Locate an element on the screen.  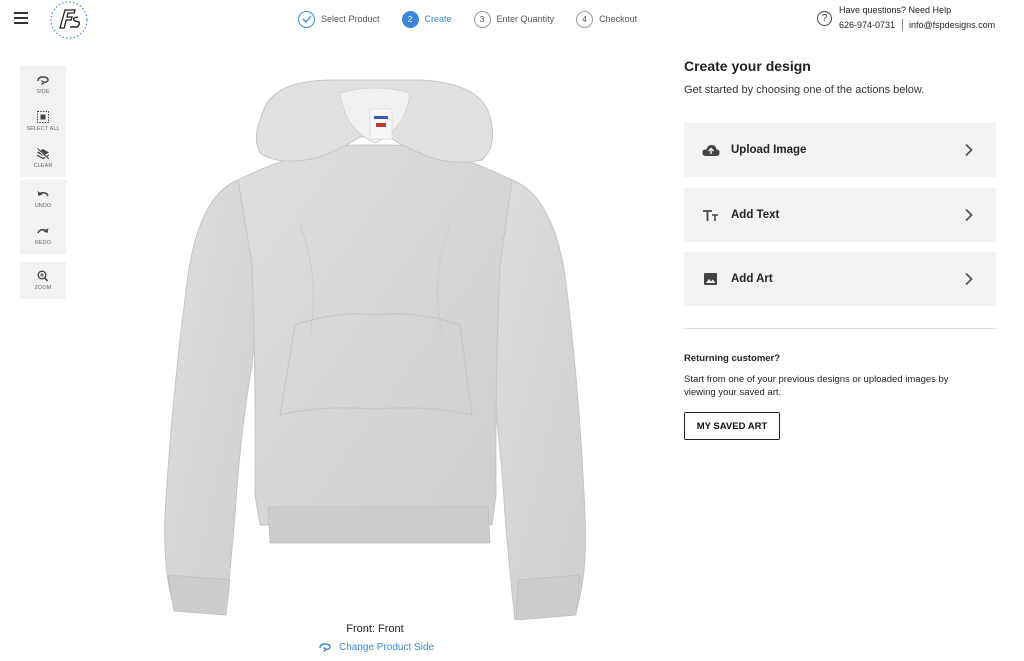
add-art-button: Add Art is located at coordinates (840, 279).